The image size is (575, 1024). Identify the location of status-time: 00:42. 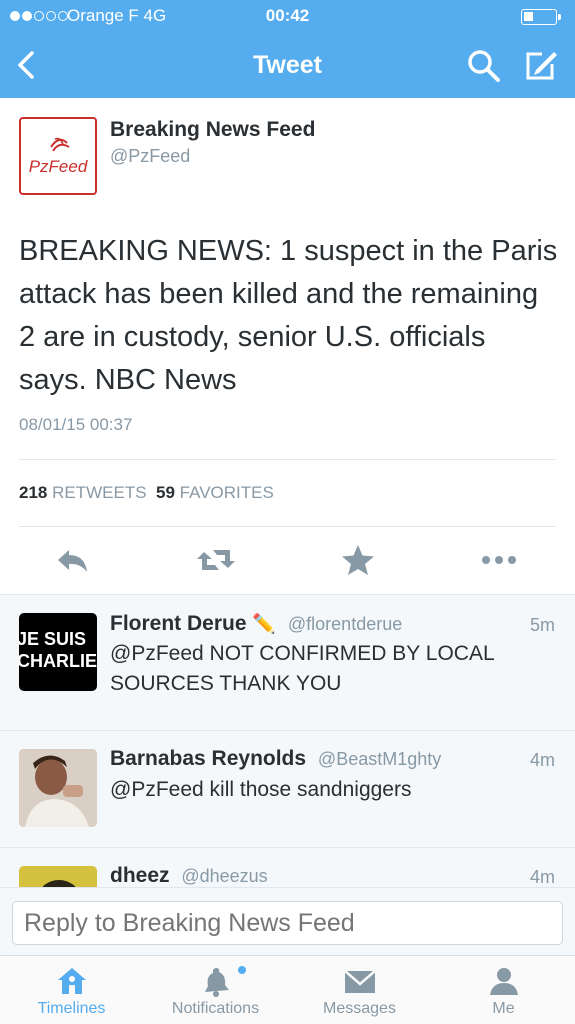
(287, 15).